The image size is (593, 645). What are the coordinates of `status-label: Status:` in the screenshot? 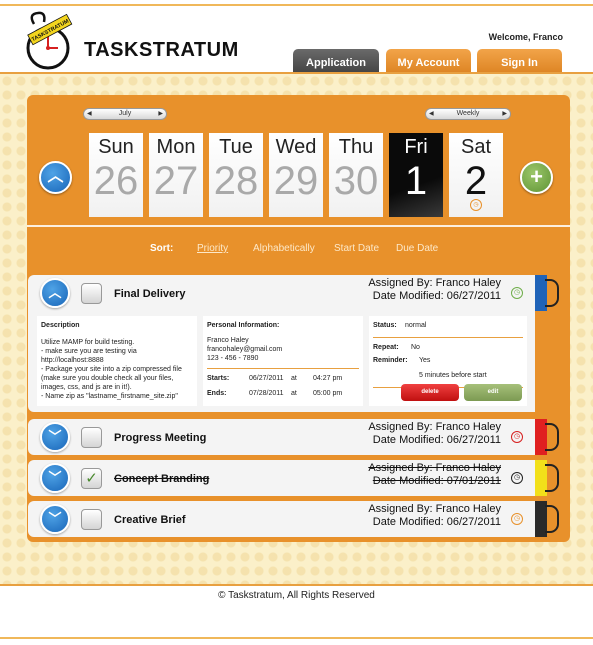 It's located at (385, 325).